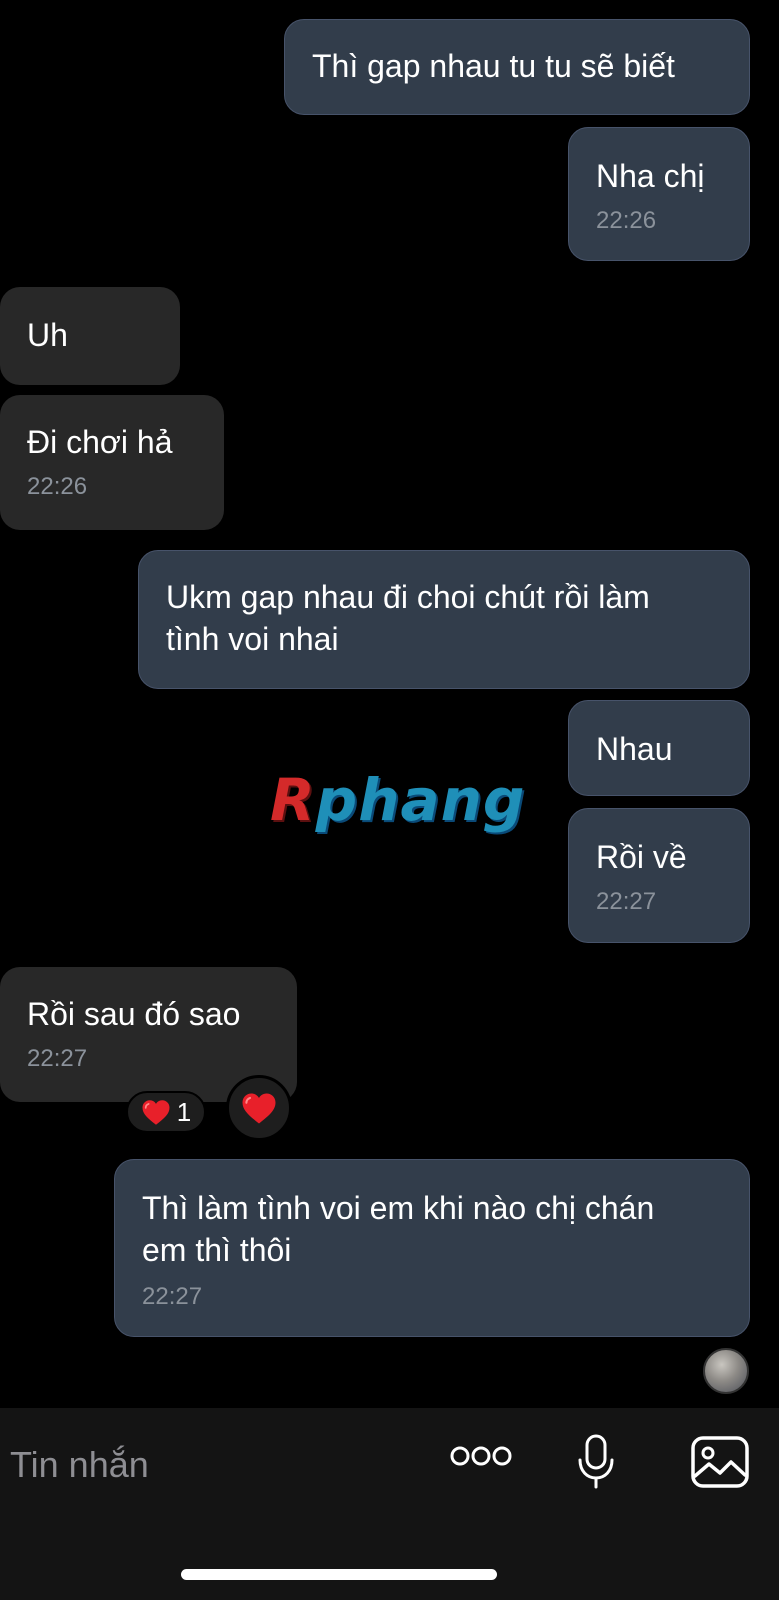 The height and width of the screenshot is (1600, 779). Describe the element at coordinates (493, 66) in the screenshot. I see `message-text: Thì gap nhau tu tu sẽ biết` at that location.